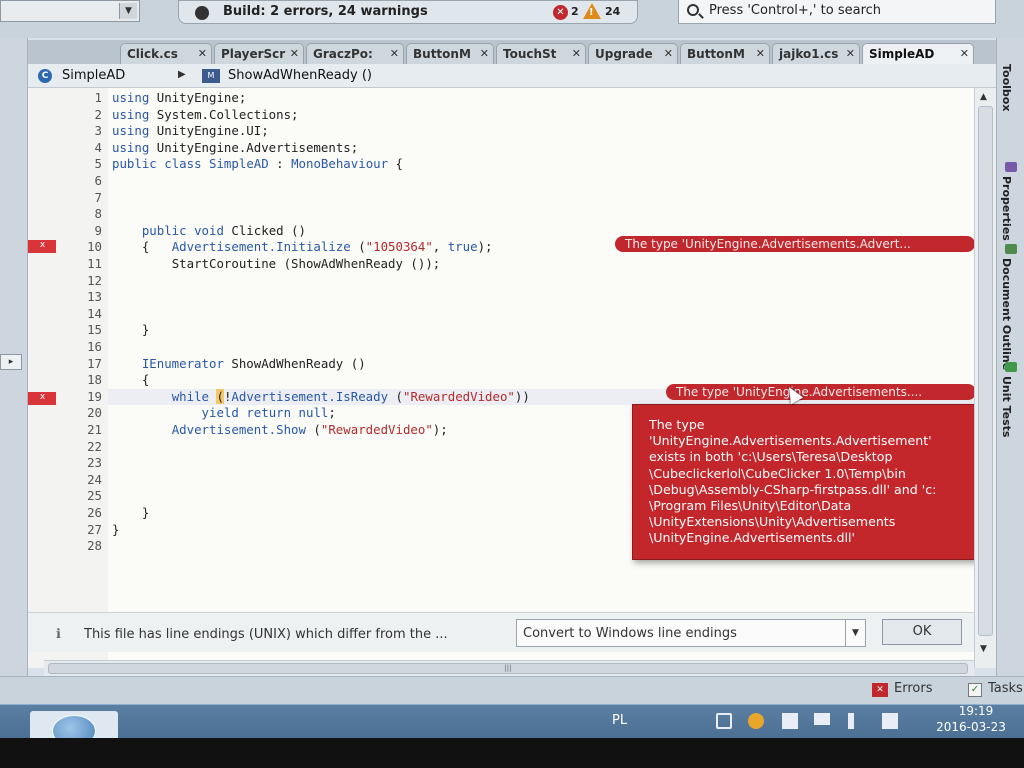 The width and height of the screenshot is (1024, 768). Describe the element at coordinates (1011, 167) in the screenshot. I see `properties-icon` at that location.